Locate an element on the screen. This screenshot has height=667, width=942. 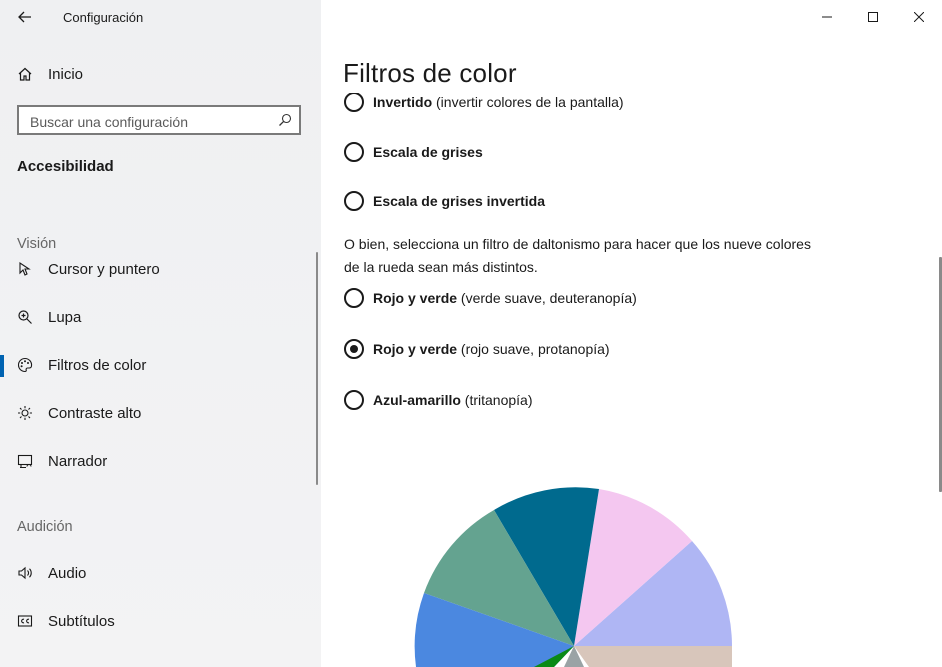
minimize-icon is located at coordinates (827, 17).